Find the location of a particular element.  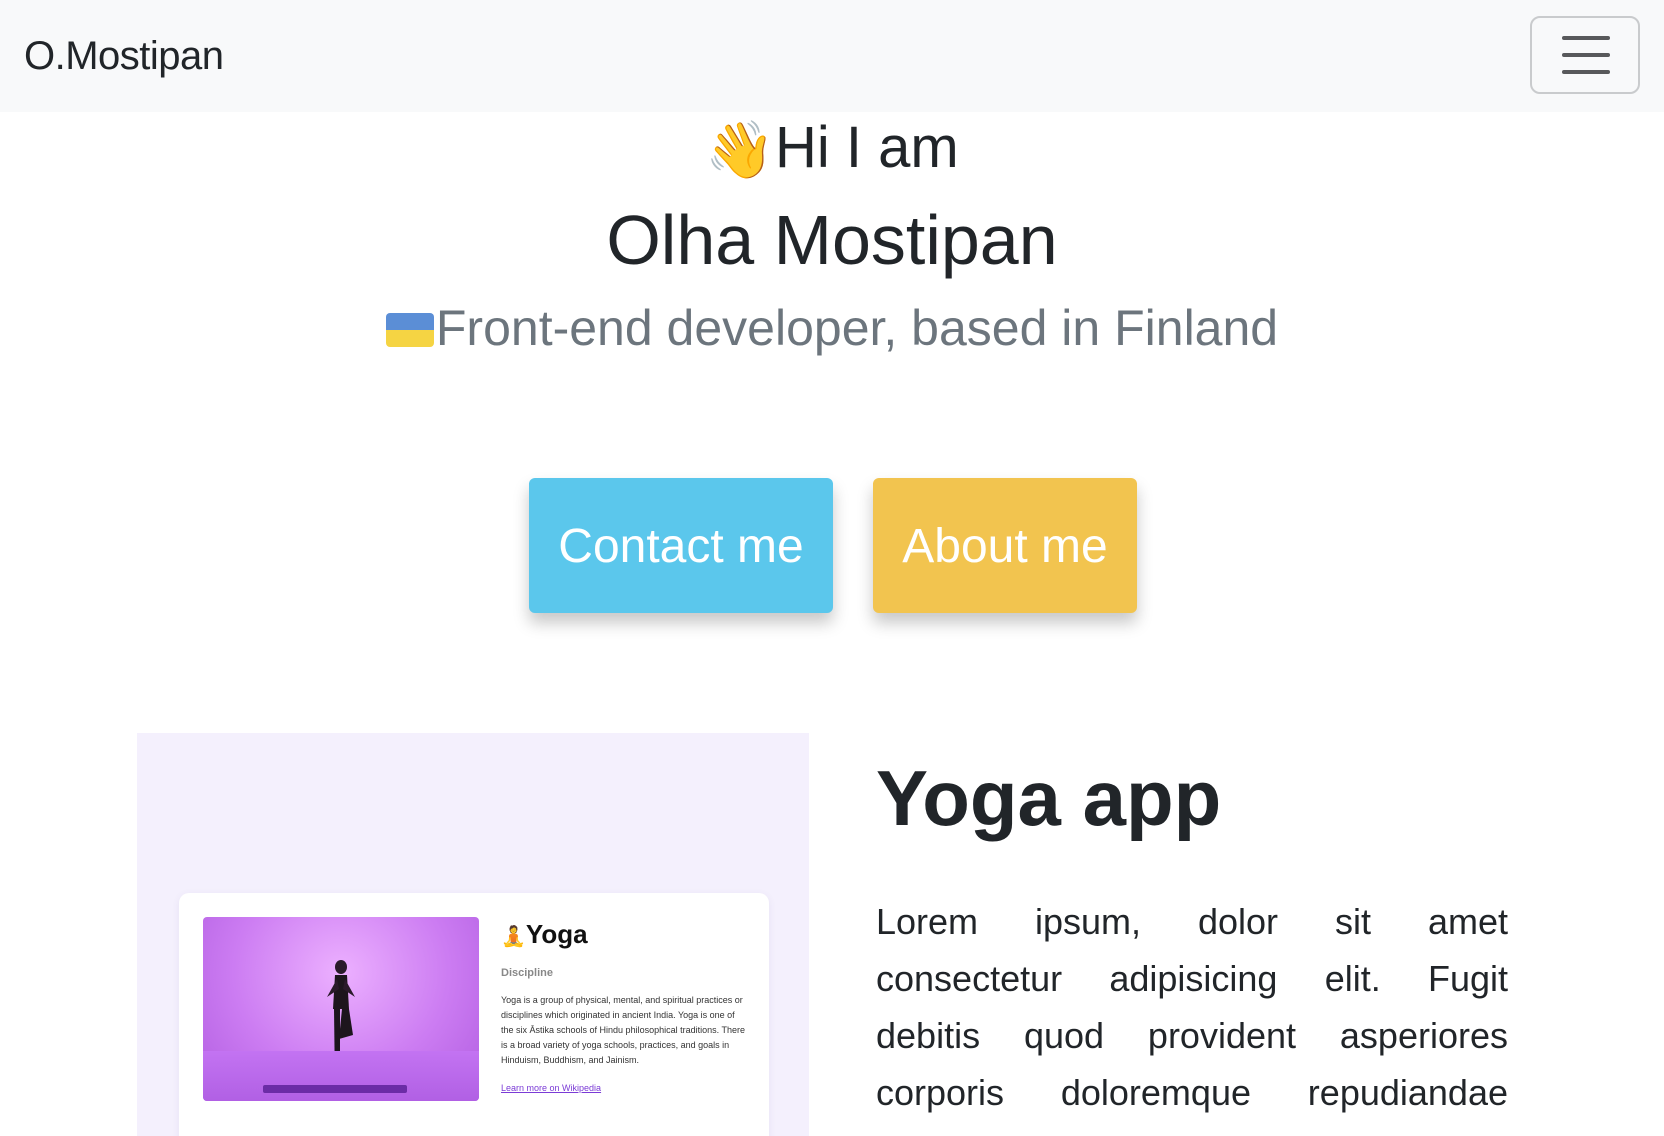

project-title: Yoga app is located at coordinates (1049, 798).